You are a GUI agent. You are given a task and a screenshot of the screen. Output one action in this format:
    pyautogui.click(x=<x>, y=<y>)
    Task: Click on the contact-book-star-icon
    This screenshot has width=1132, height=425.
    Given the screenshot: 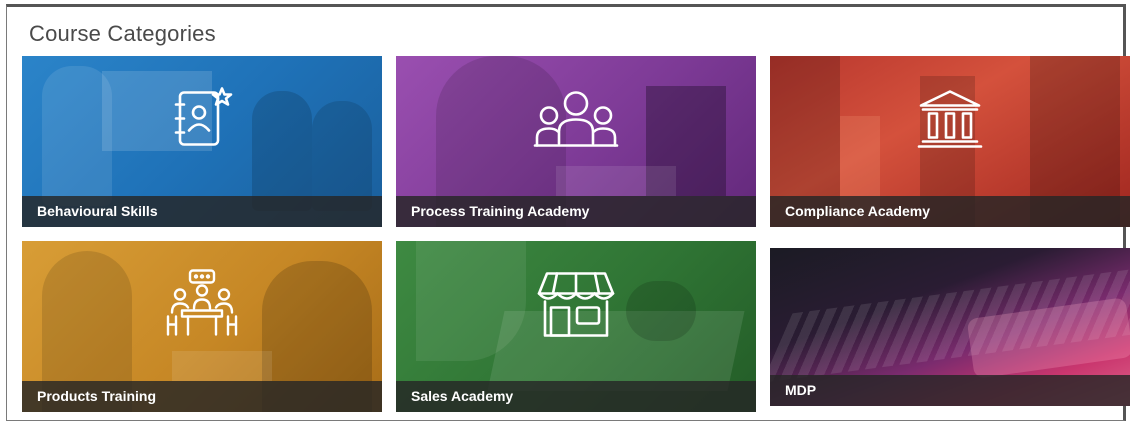 What is the action you would take?
    pyautogui.click(x=202, y=120)
    